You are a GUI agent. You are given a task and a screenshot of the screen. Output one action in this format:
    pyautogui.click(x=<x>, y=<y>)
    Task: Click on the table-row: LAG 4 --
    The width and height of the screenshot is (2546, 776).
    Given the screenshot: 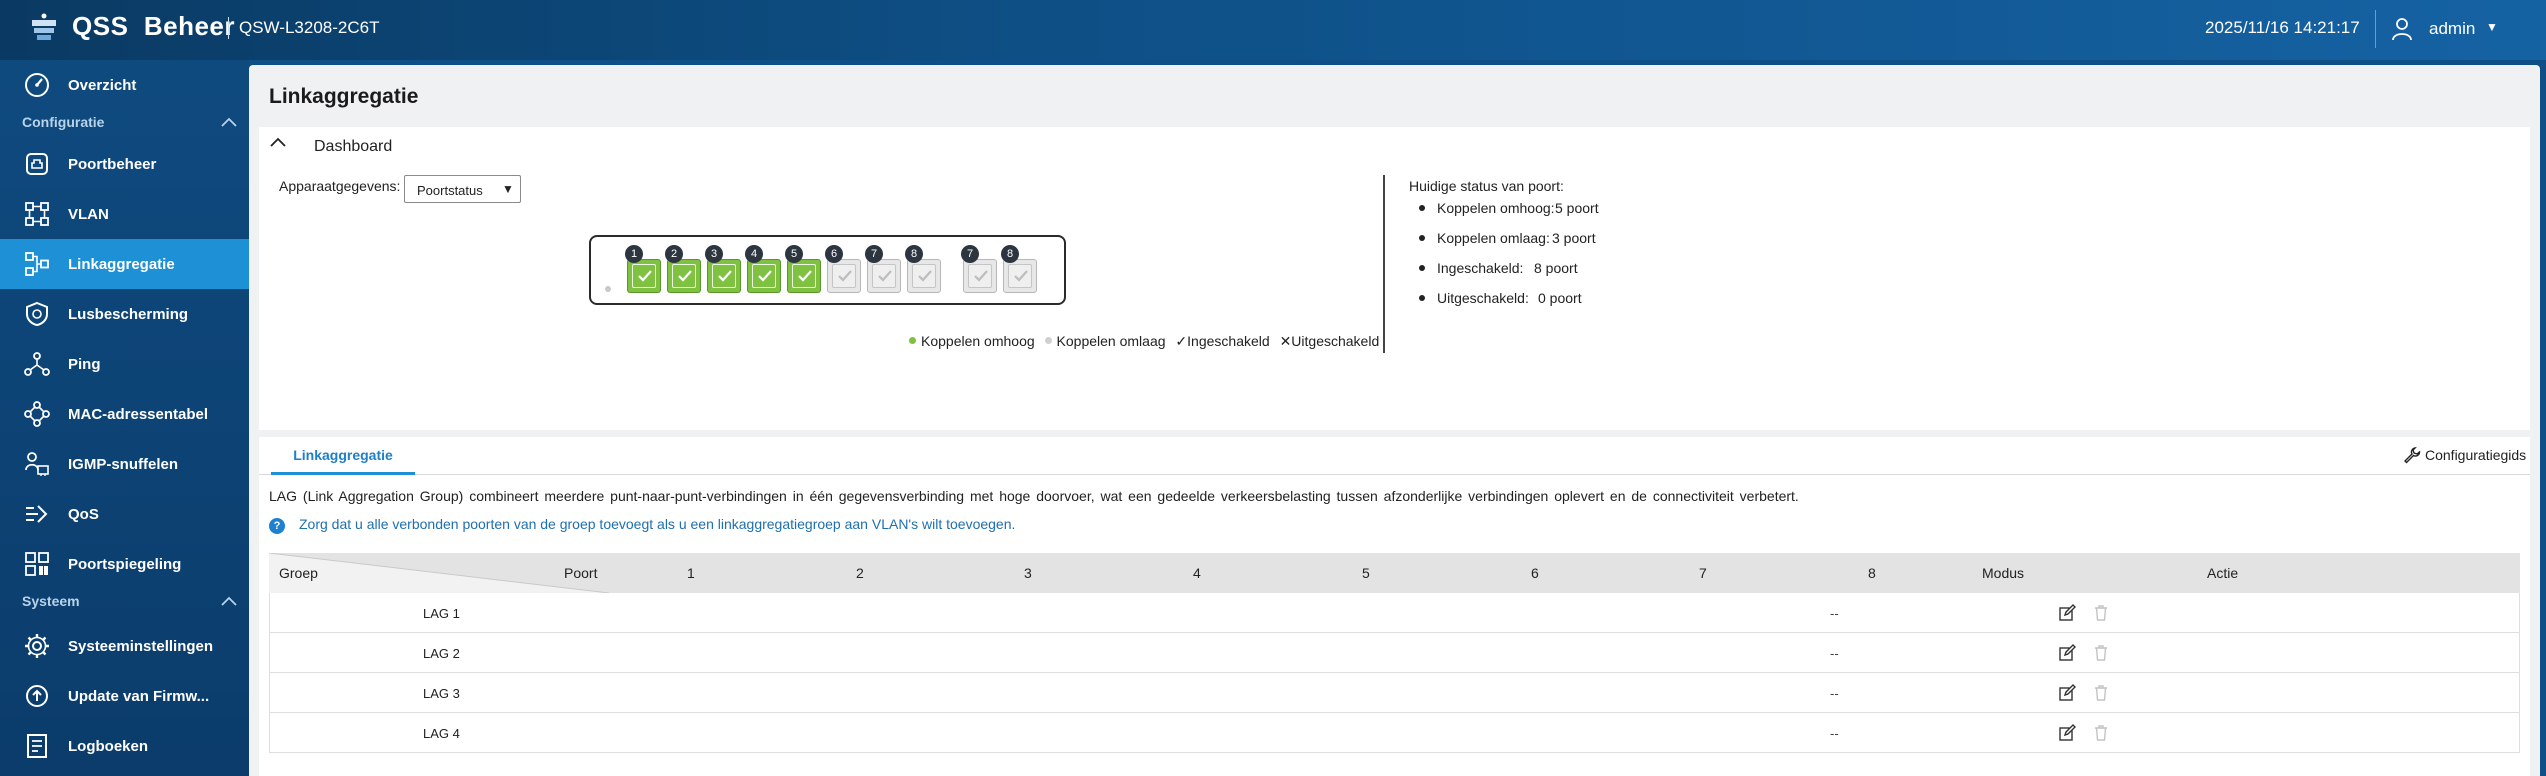 What is the action you would take?
    pyautogui.click(x=1394, y=733)
    